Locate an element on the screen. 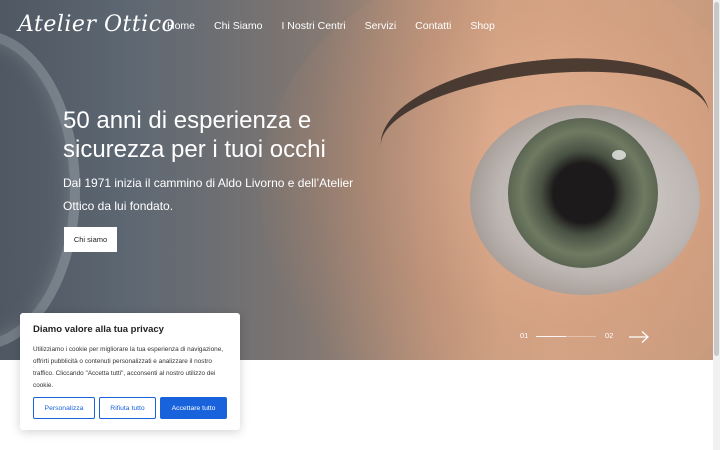 The height and width of the screenshot is (450, 720). customize-cookies-button: Personalizza is located at coordinates (64, 408).